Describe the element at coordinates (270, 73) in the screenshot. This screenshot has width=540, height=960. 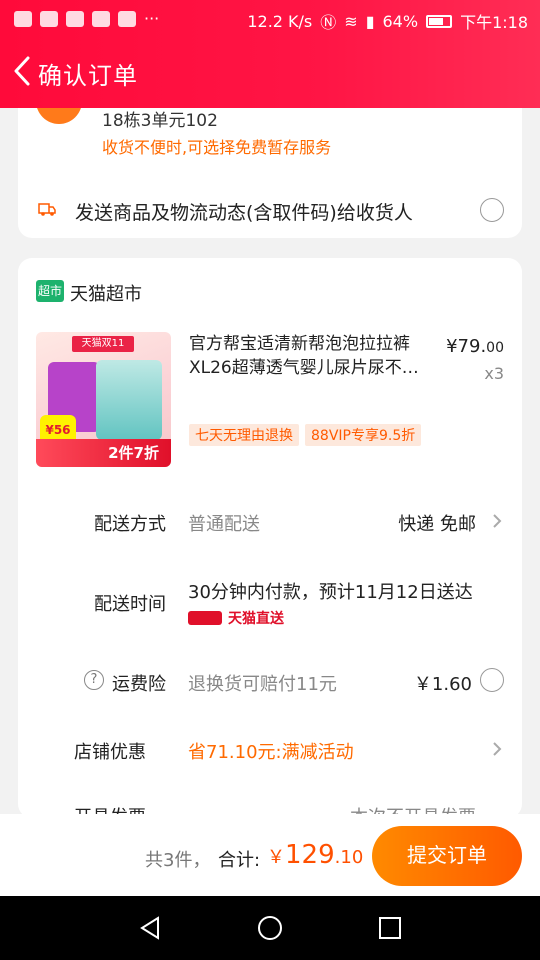
I see `page-header: 确认订单` at that location.